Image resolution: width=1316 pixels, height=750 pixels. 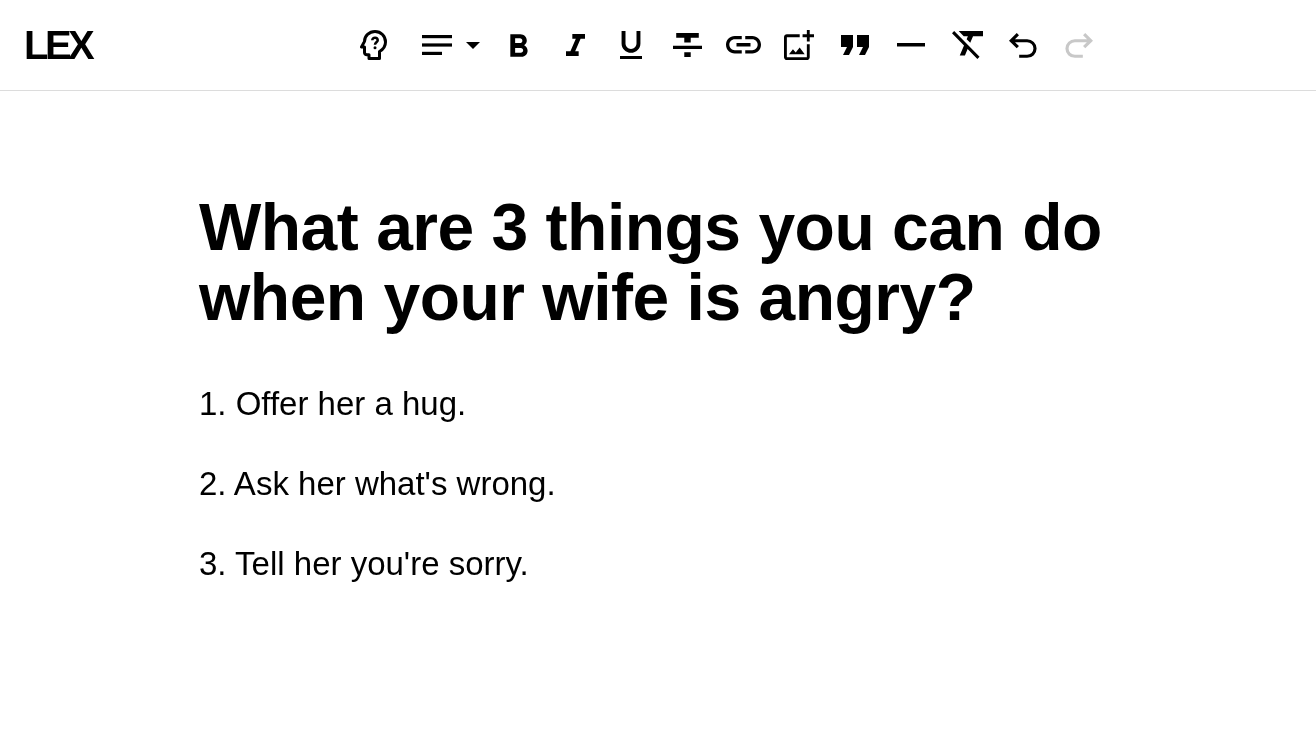 I want to click on logo: LEX, so click(x=58, y=45).